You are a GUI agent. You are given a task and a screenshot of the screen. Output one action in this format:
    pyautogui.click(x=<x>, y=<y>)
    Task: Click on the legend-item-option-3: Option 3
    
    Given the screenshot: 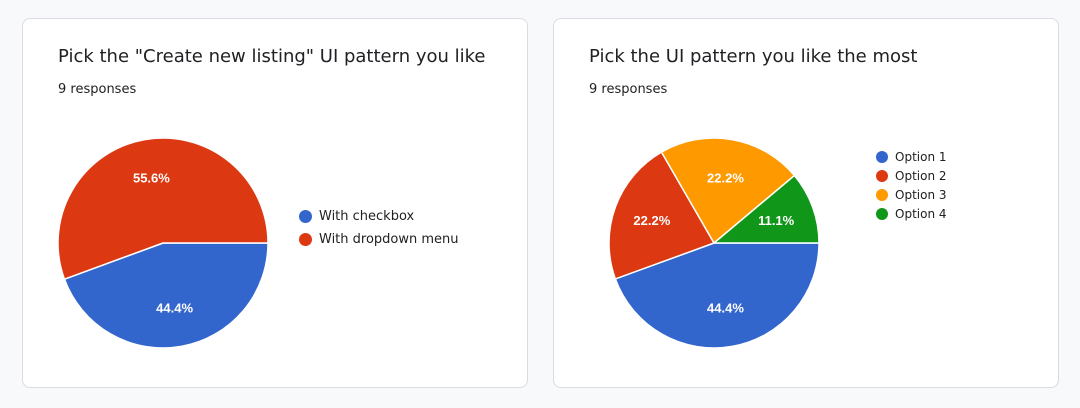 What is the action you would take?
    pyautogui.click(x=911, y=194)
    